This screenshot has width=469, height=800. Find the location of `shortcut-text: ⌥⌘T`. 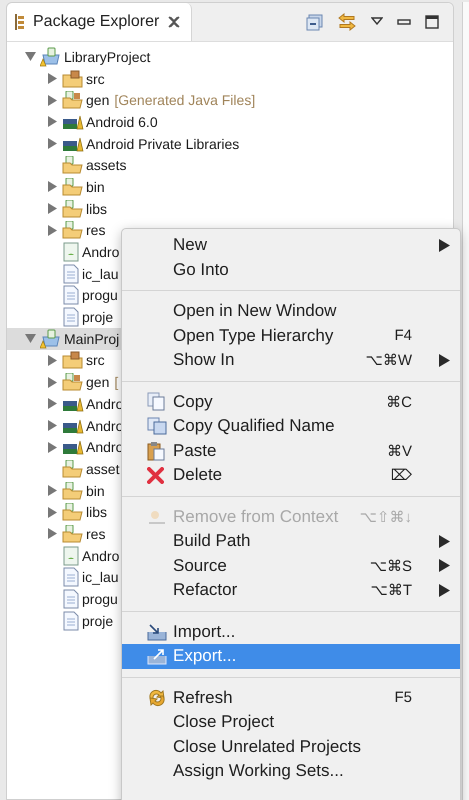

shortcut-text: ⌥⌘T is located at coordinates (391, 590).